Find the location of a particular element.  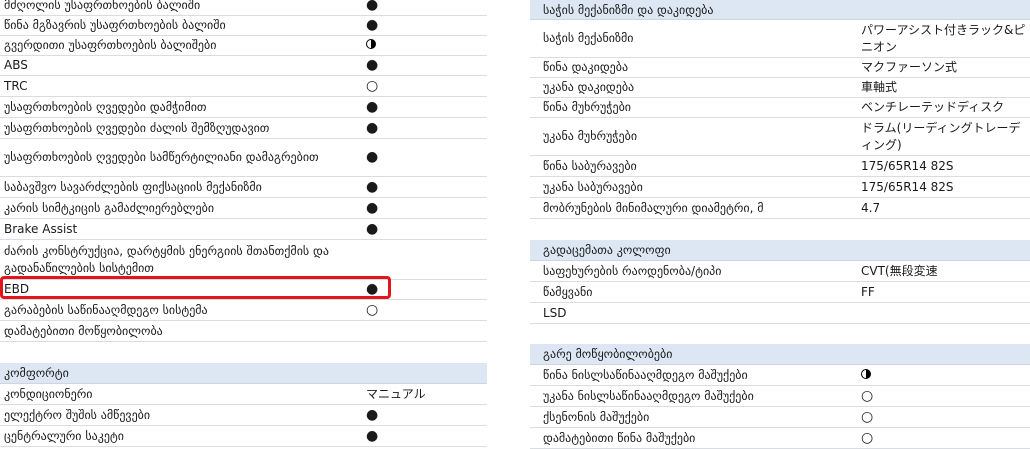

spec-label: საფეხურების რაოდენობა/ტიპი is located at coordinates (632, 270).